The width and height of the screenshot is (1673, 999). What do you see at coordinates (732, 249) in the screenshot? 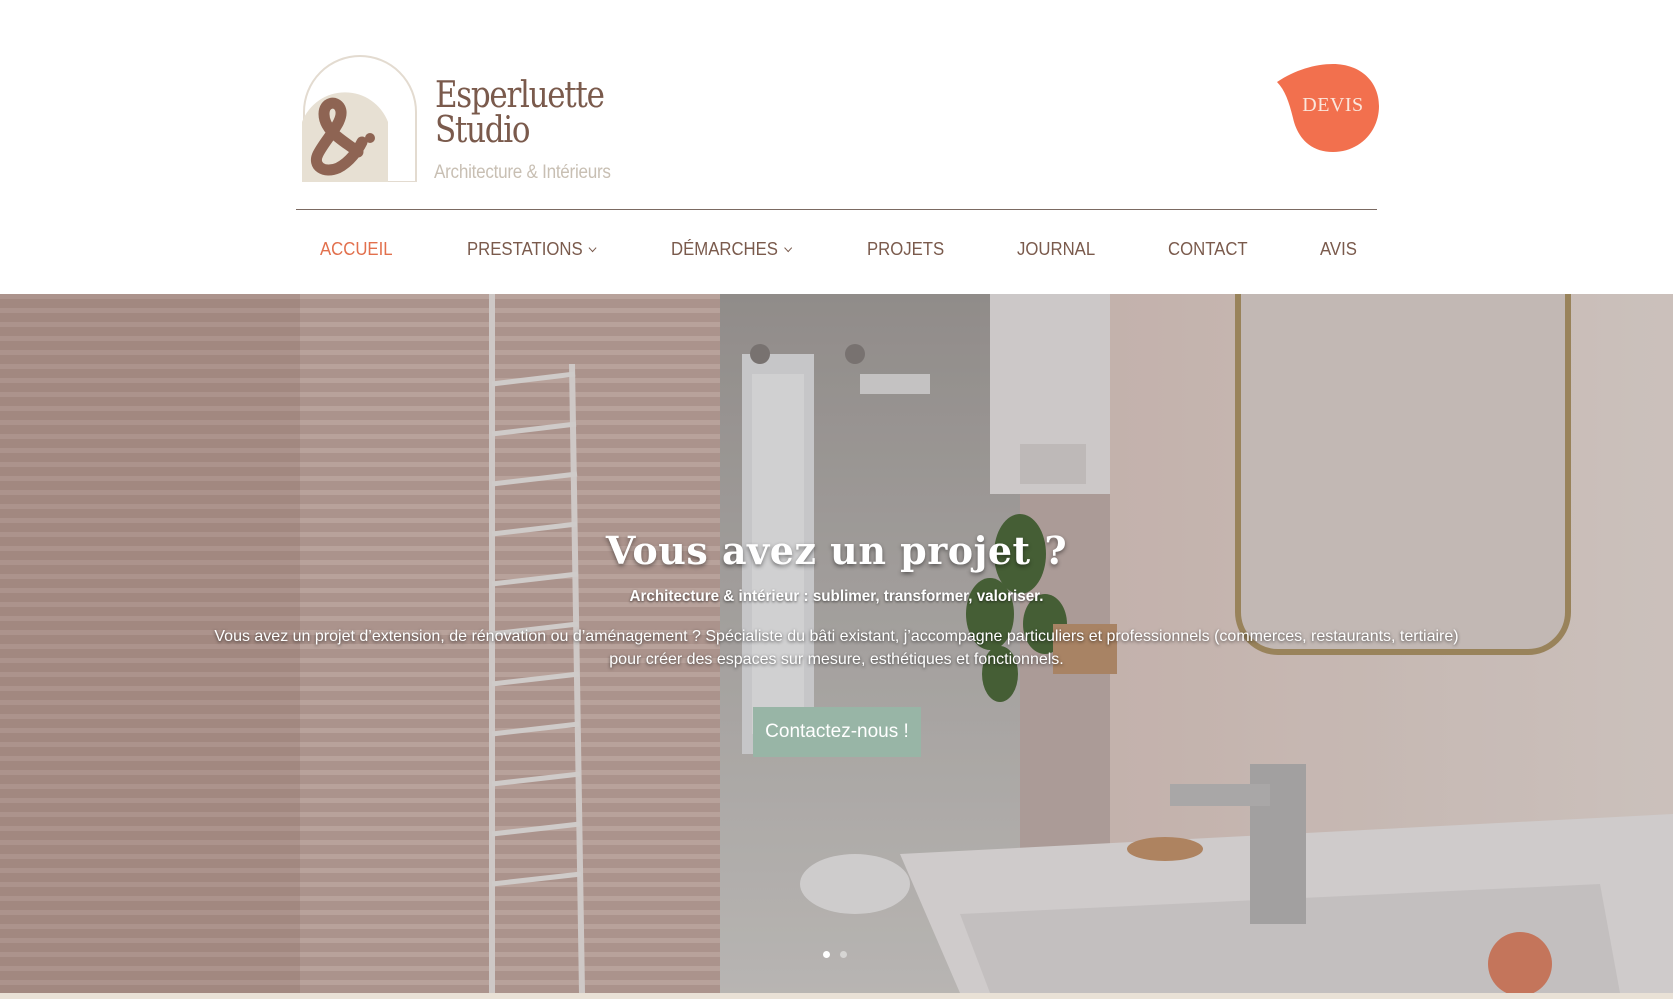
I see `nav-item-demarches: DÉMARCHES` at bounding box center [732, 249].